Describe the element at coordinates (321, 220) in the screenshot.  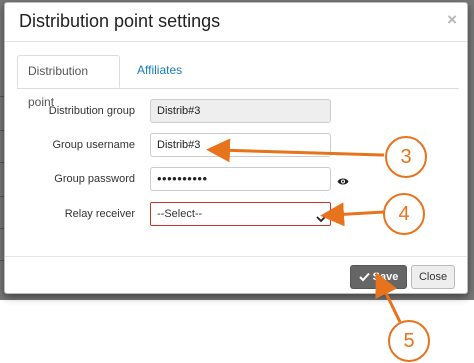
I see `chevron-down-icon` at that location.